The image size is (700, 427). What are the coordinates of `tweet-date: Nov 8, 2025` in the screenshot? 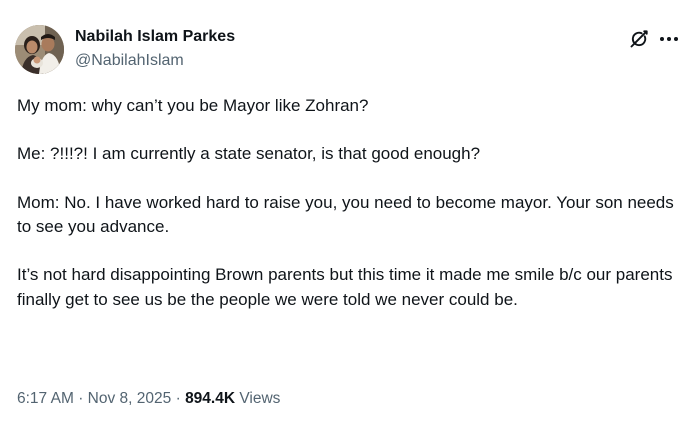 It's located at (130, 398).